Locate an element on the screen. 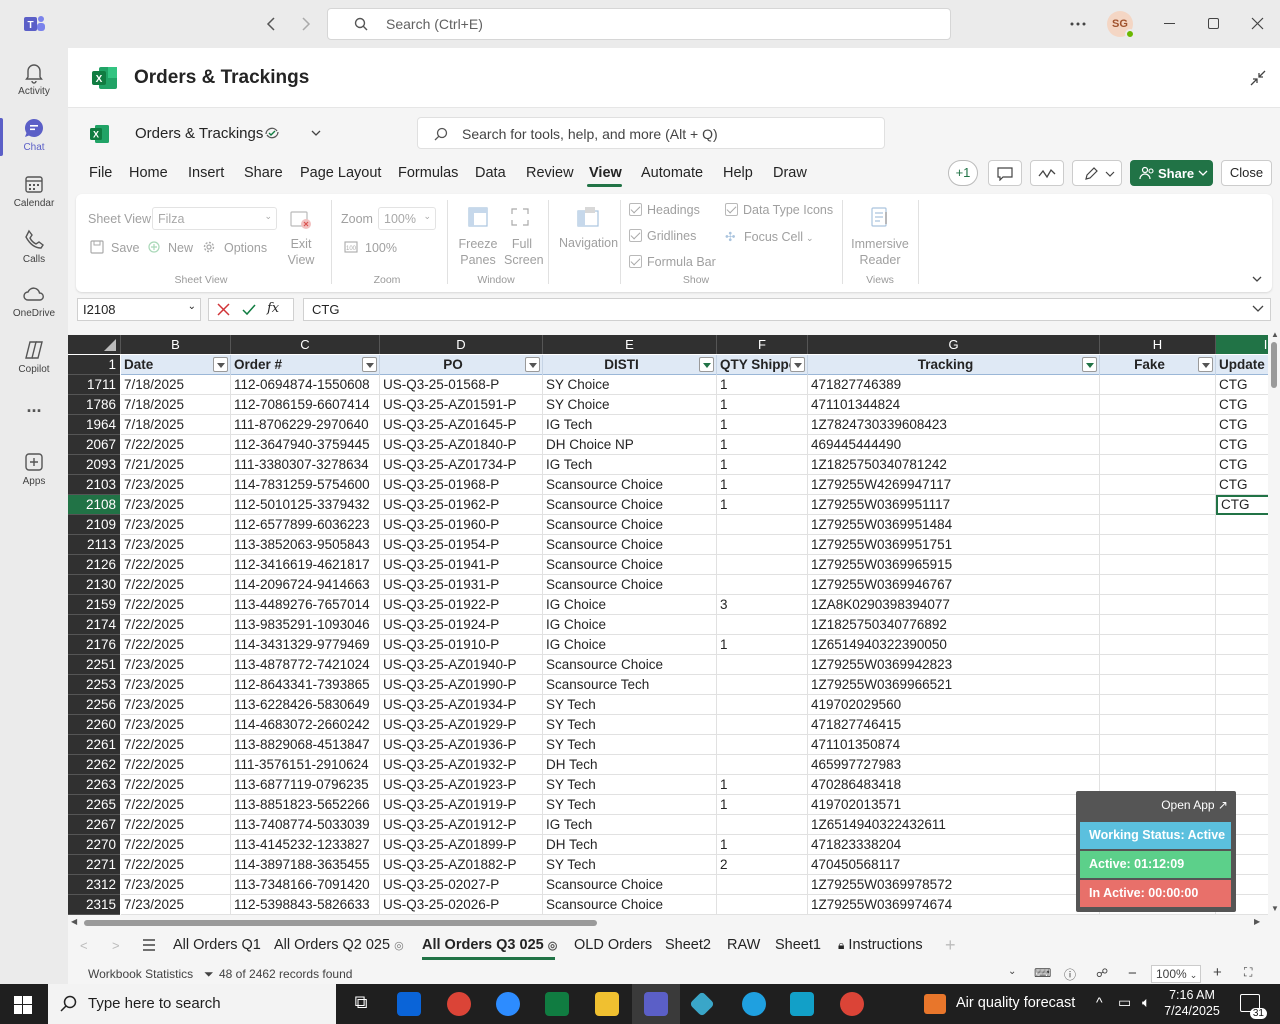 This screenshot has width=1280, height=1024. focus-cell-button: ✣ Focus Cell ⌄ is located at coordinates (769, 236).